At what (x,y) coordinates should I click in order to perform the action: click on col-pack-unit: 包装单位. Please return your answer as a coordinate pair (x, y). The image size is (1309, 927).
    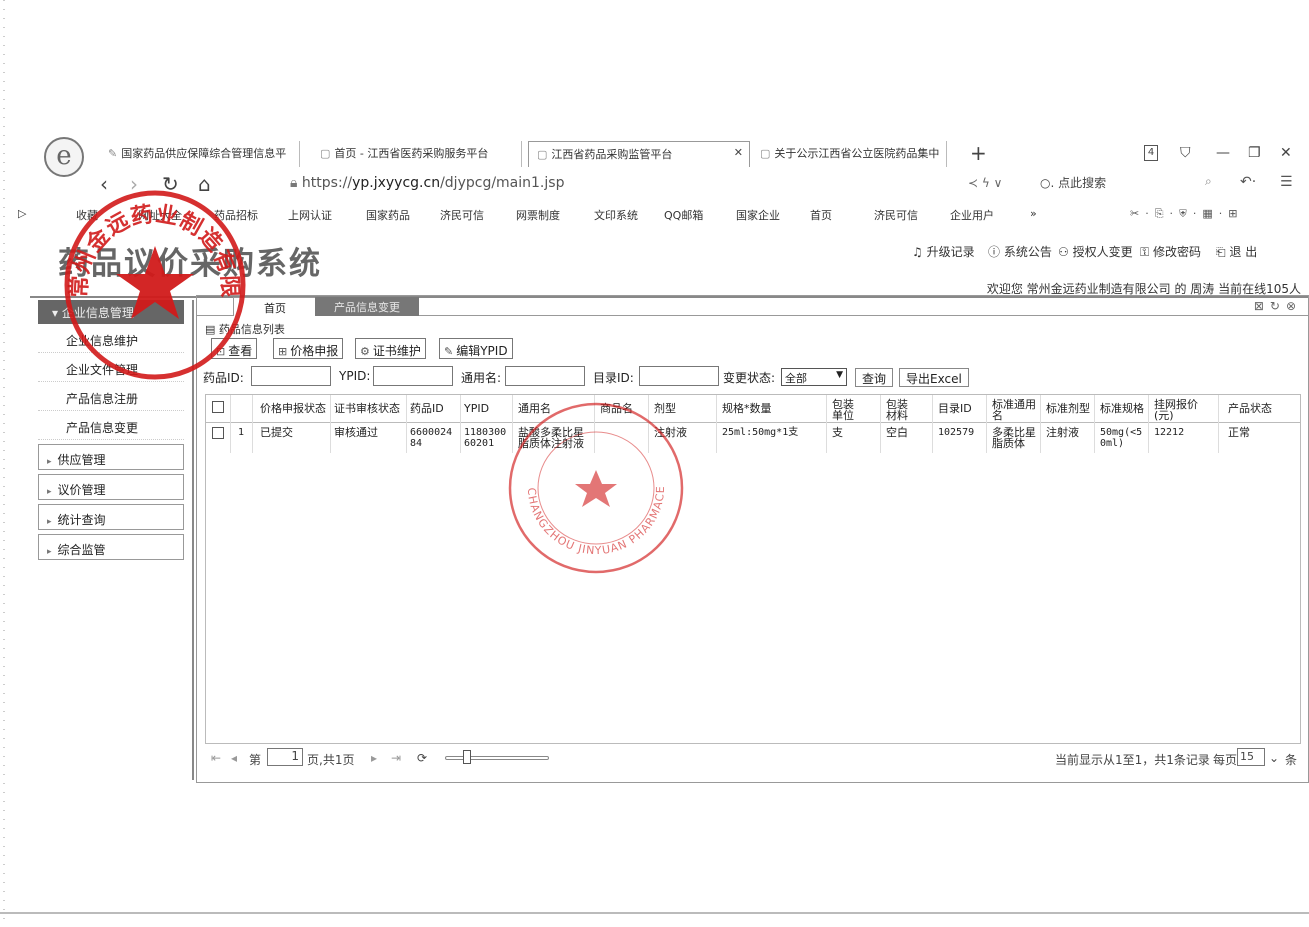
    Looking at the image, I should click on (846, 410).